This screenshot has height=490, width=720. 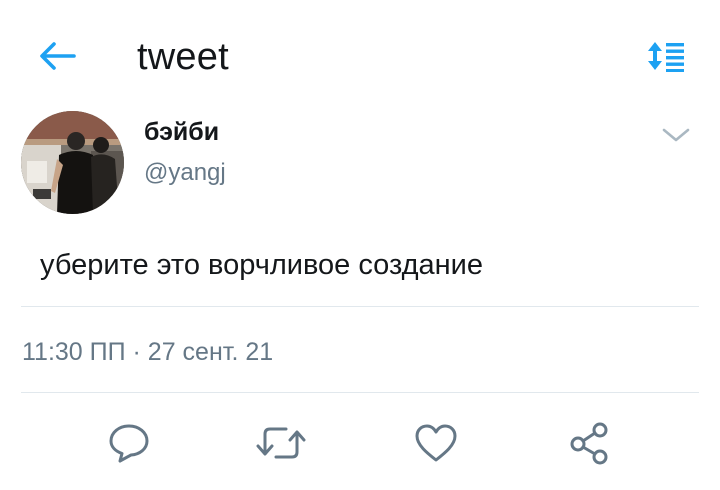 I want to click on author-display-name: бэйби, so click(x=181, y=132).